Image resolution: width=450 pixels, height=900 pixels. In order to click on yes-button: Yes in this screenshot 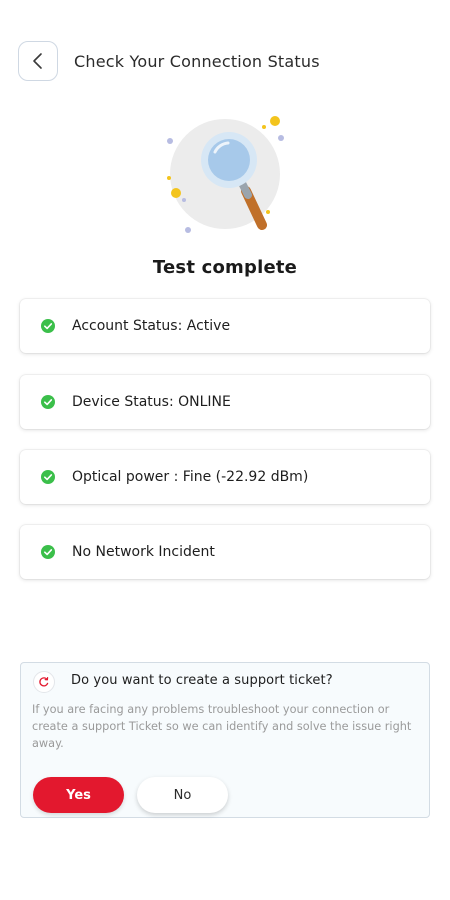, I will do `click(78, 795)`.